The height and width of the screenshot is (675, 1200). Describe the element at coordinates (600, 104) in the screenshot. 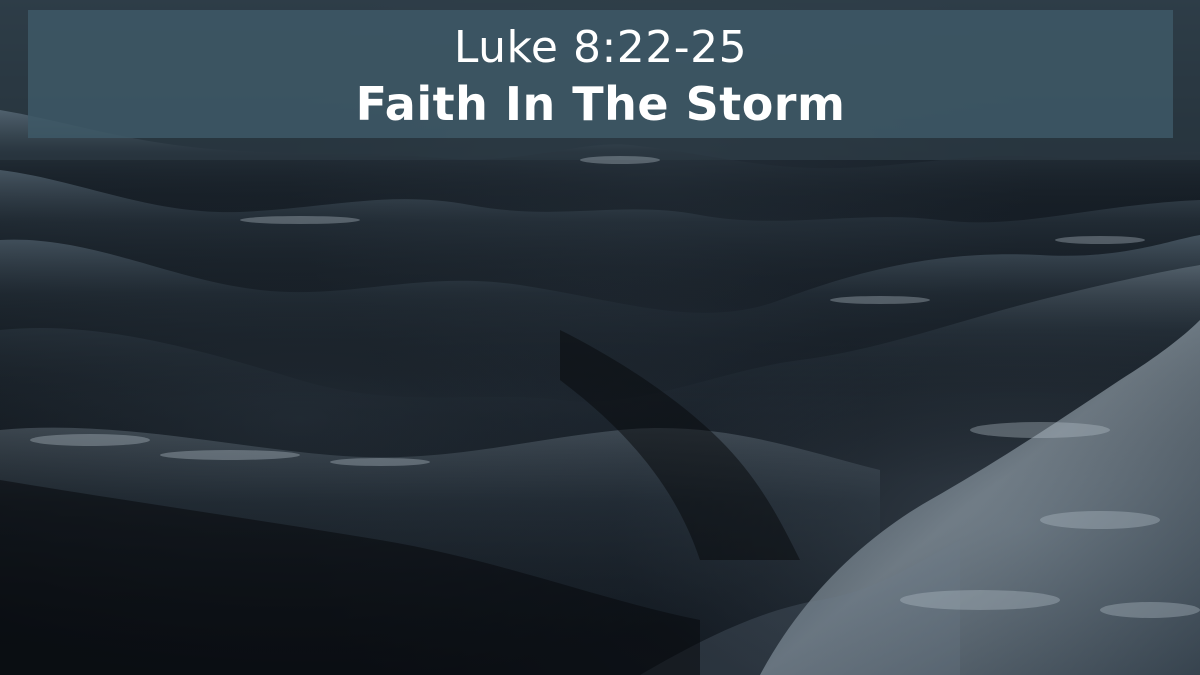

I see `sermon-title: Faith In The Storm` at that location.